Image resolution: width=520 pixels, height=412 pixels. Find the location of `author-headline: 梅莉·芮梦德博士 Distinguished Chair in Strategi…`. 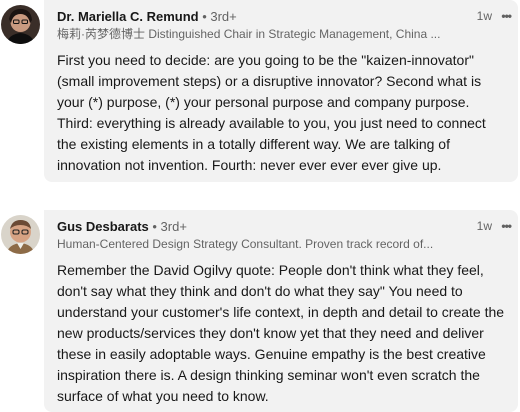

author-headline: 梅莉·芮梦德博士 Distinguished Chair in Strategi… is located at coordinates (249, 34).